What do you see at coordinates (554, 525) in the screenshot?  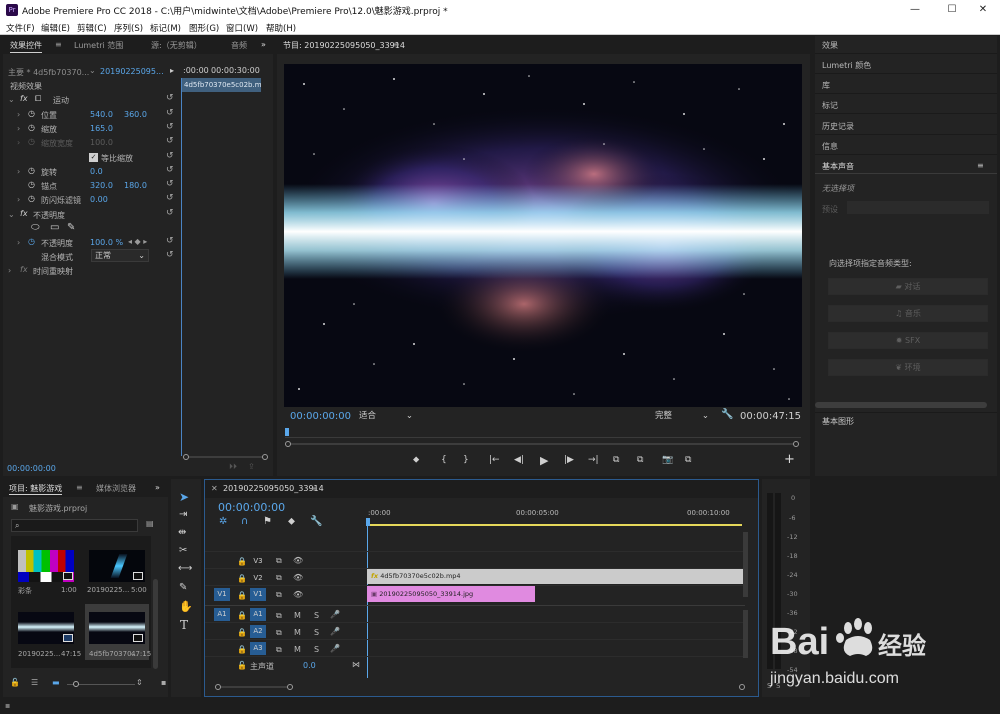 I see `work-area-bar` at bounding box center [554, 525].